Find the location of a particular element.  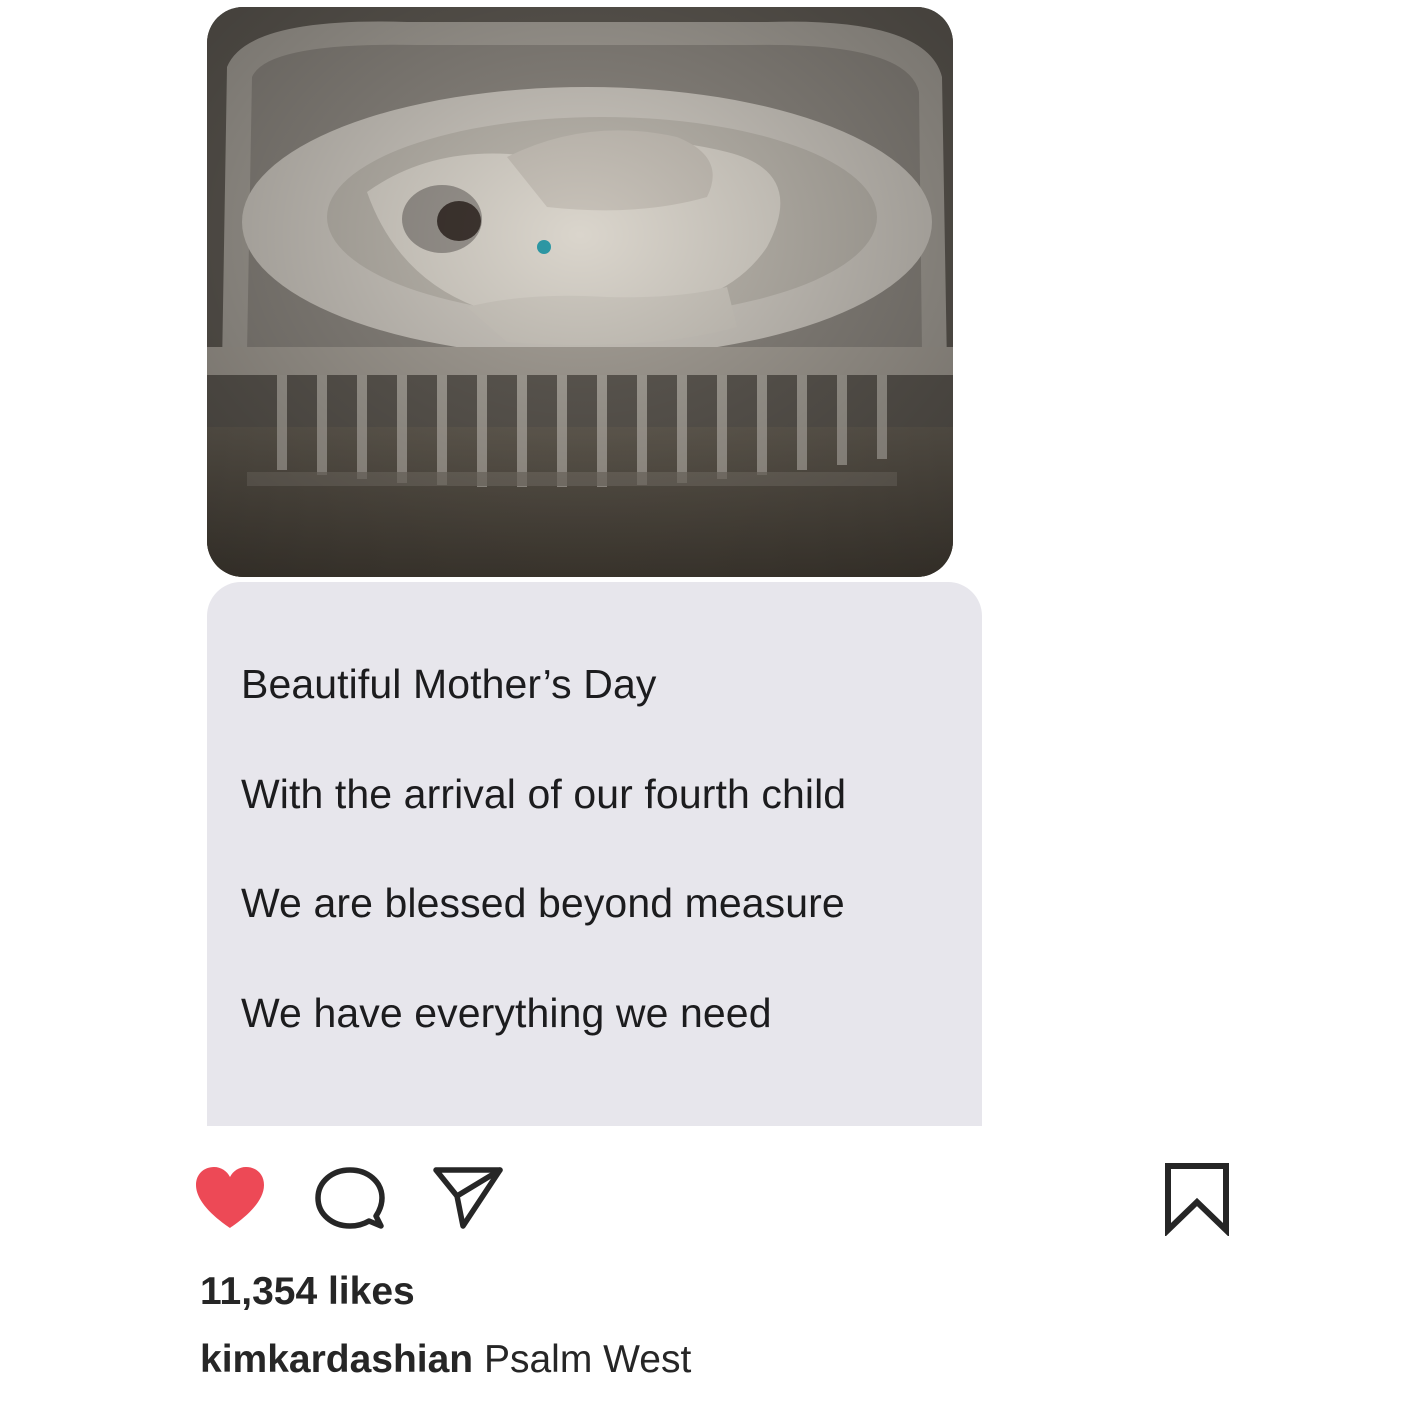

paper-plane-icon is located at coordinates (468, 1198).